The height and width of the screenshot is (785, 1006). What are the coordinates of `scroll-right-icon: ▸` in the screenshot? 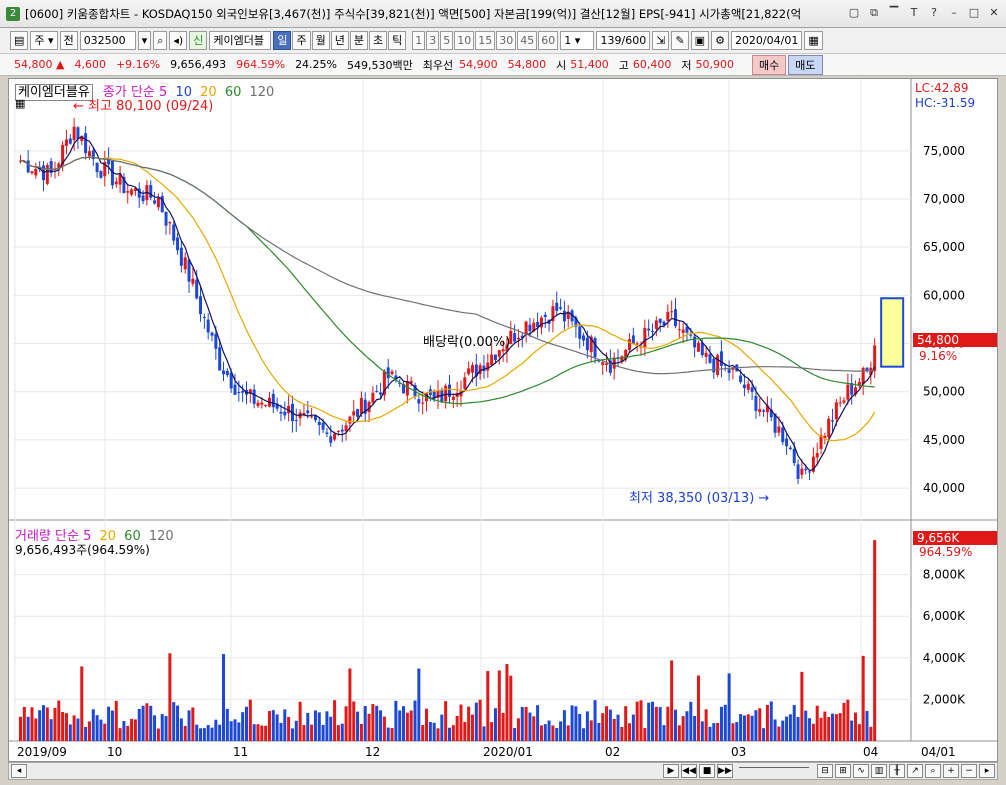 It's located at (987, 771).